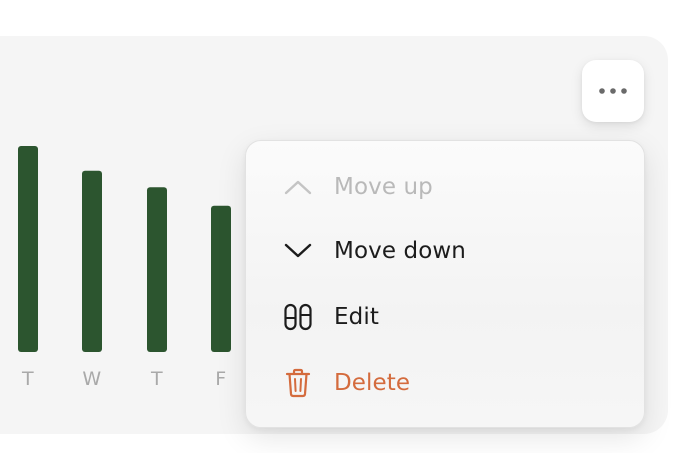  Describe the element at coordinates (221, 379) in the screenshot. I see `x-tick-label: F` at that location.